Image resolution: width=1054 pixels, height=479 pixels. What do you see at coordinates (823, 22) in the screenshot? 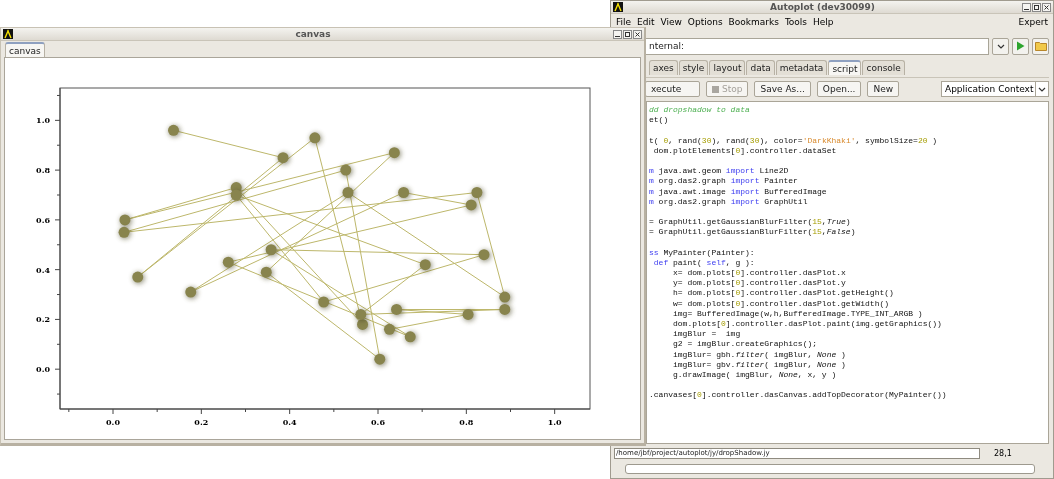
I see `menu-item: Help` at bounding box center [823, 22].